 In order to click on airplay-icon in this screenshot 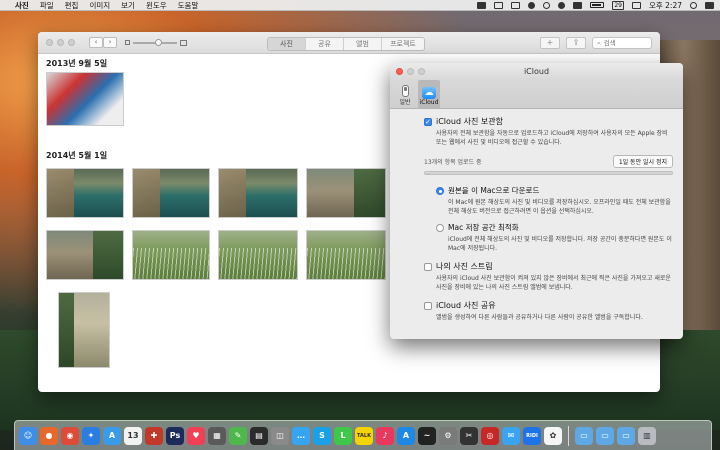, I will do `click(516, 5)`.